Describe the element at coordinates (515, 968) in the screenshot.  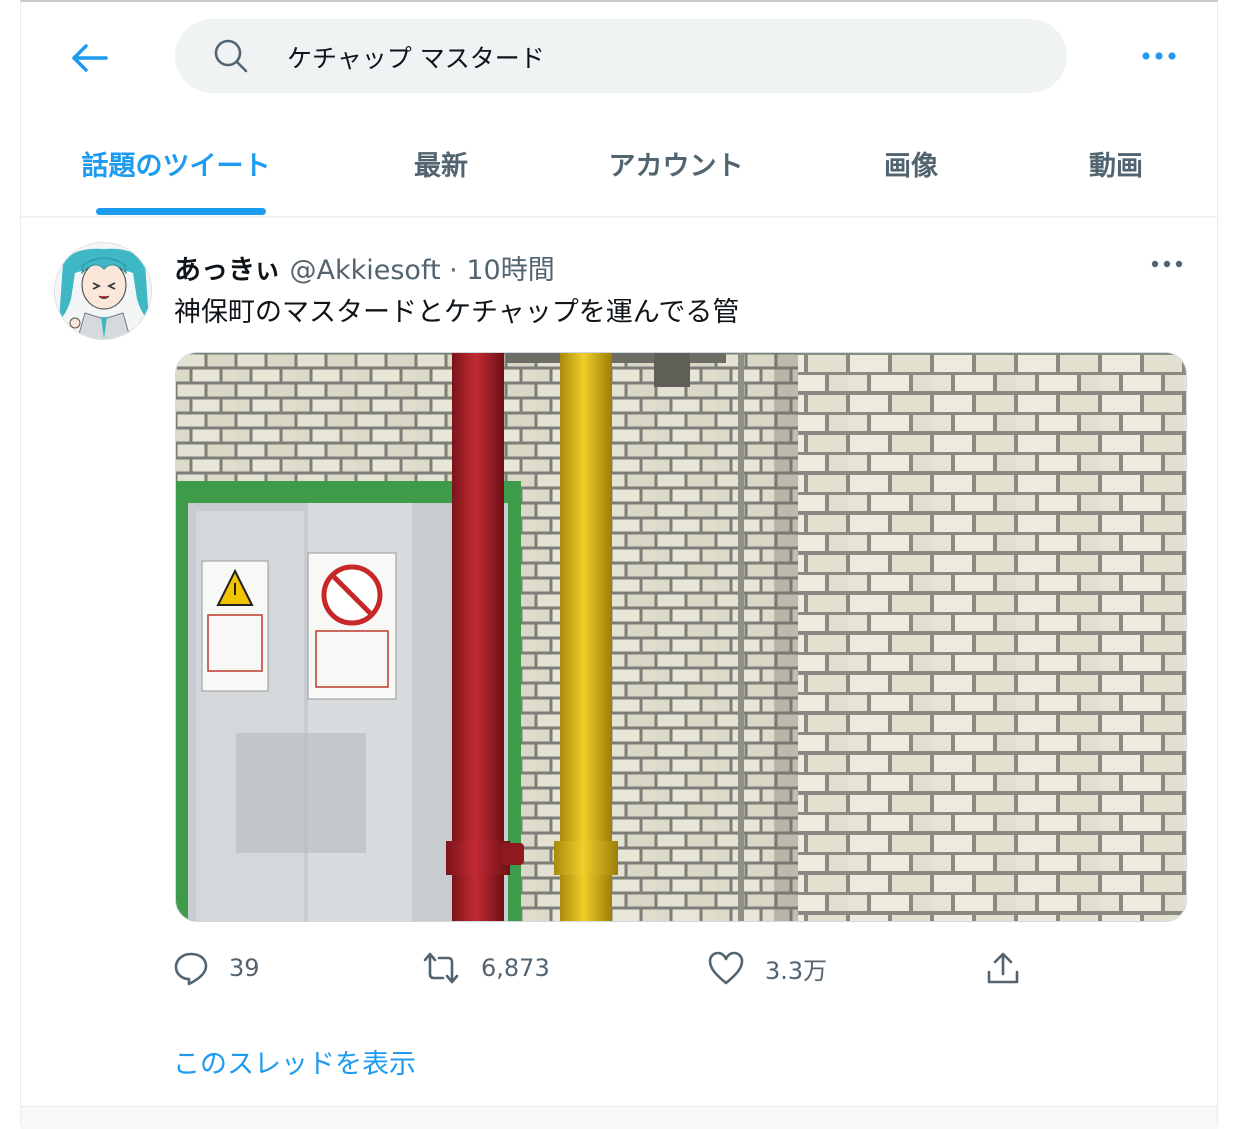
I see `retweet-count: 6,873` at that location.